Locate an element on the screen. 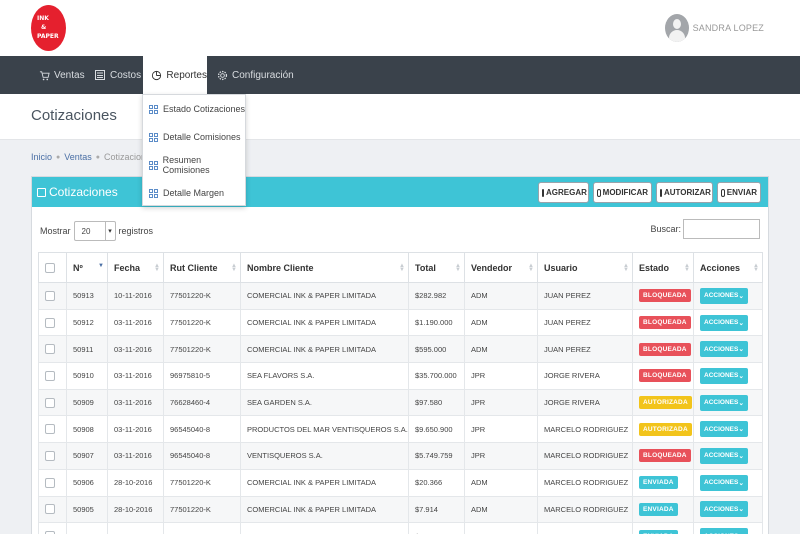 This screenshot has width=800, height=534. page-size-select: 20 ▾ is located at coordinates (94, 231).